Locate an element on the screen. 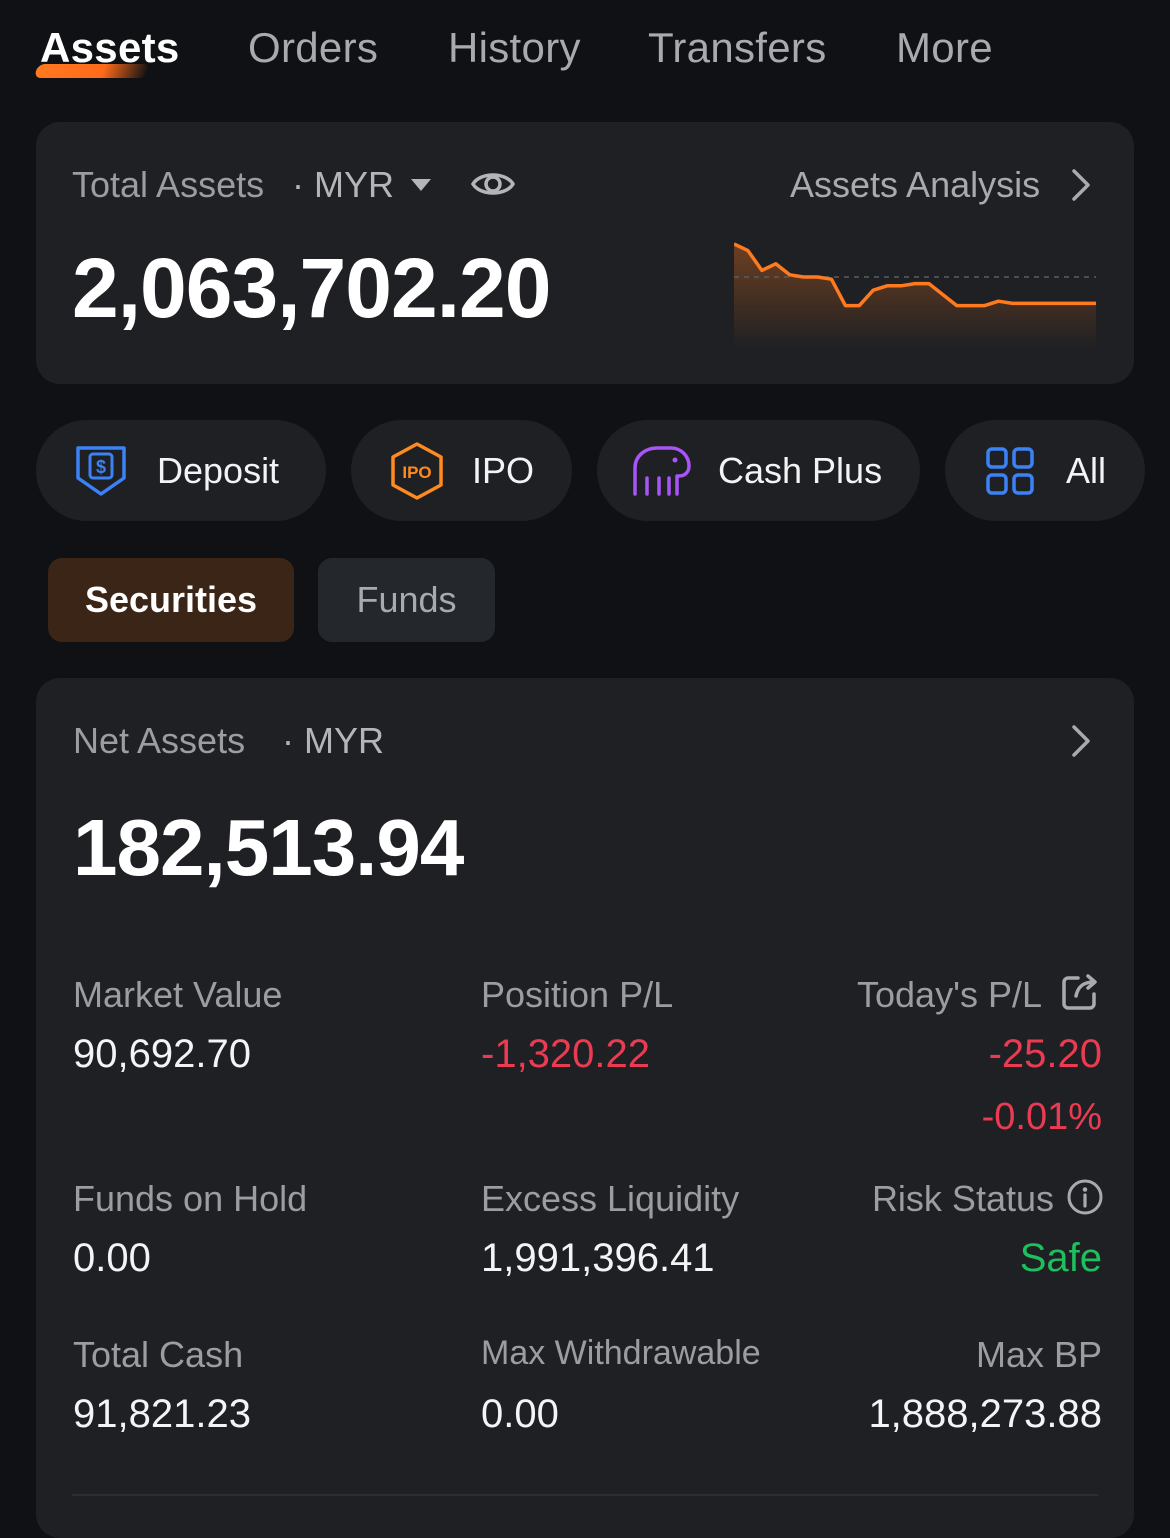 Image resolution: width=1170 pixels, height=1538 pixels. tab-more: More is located at coordinates (944, 48).